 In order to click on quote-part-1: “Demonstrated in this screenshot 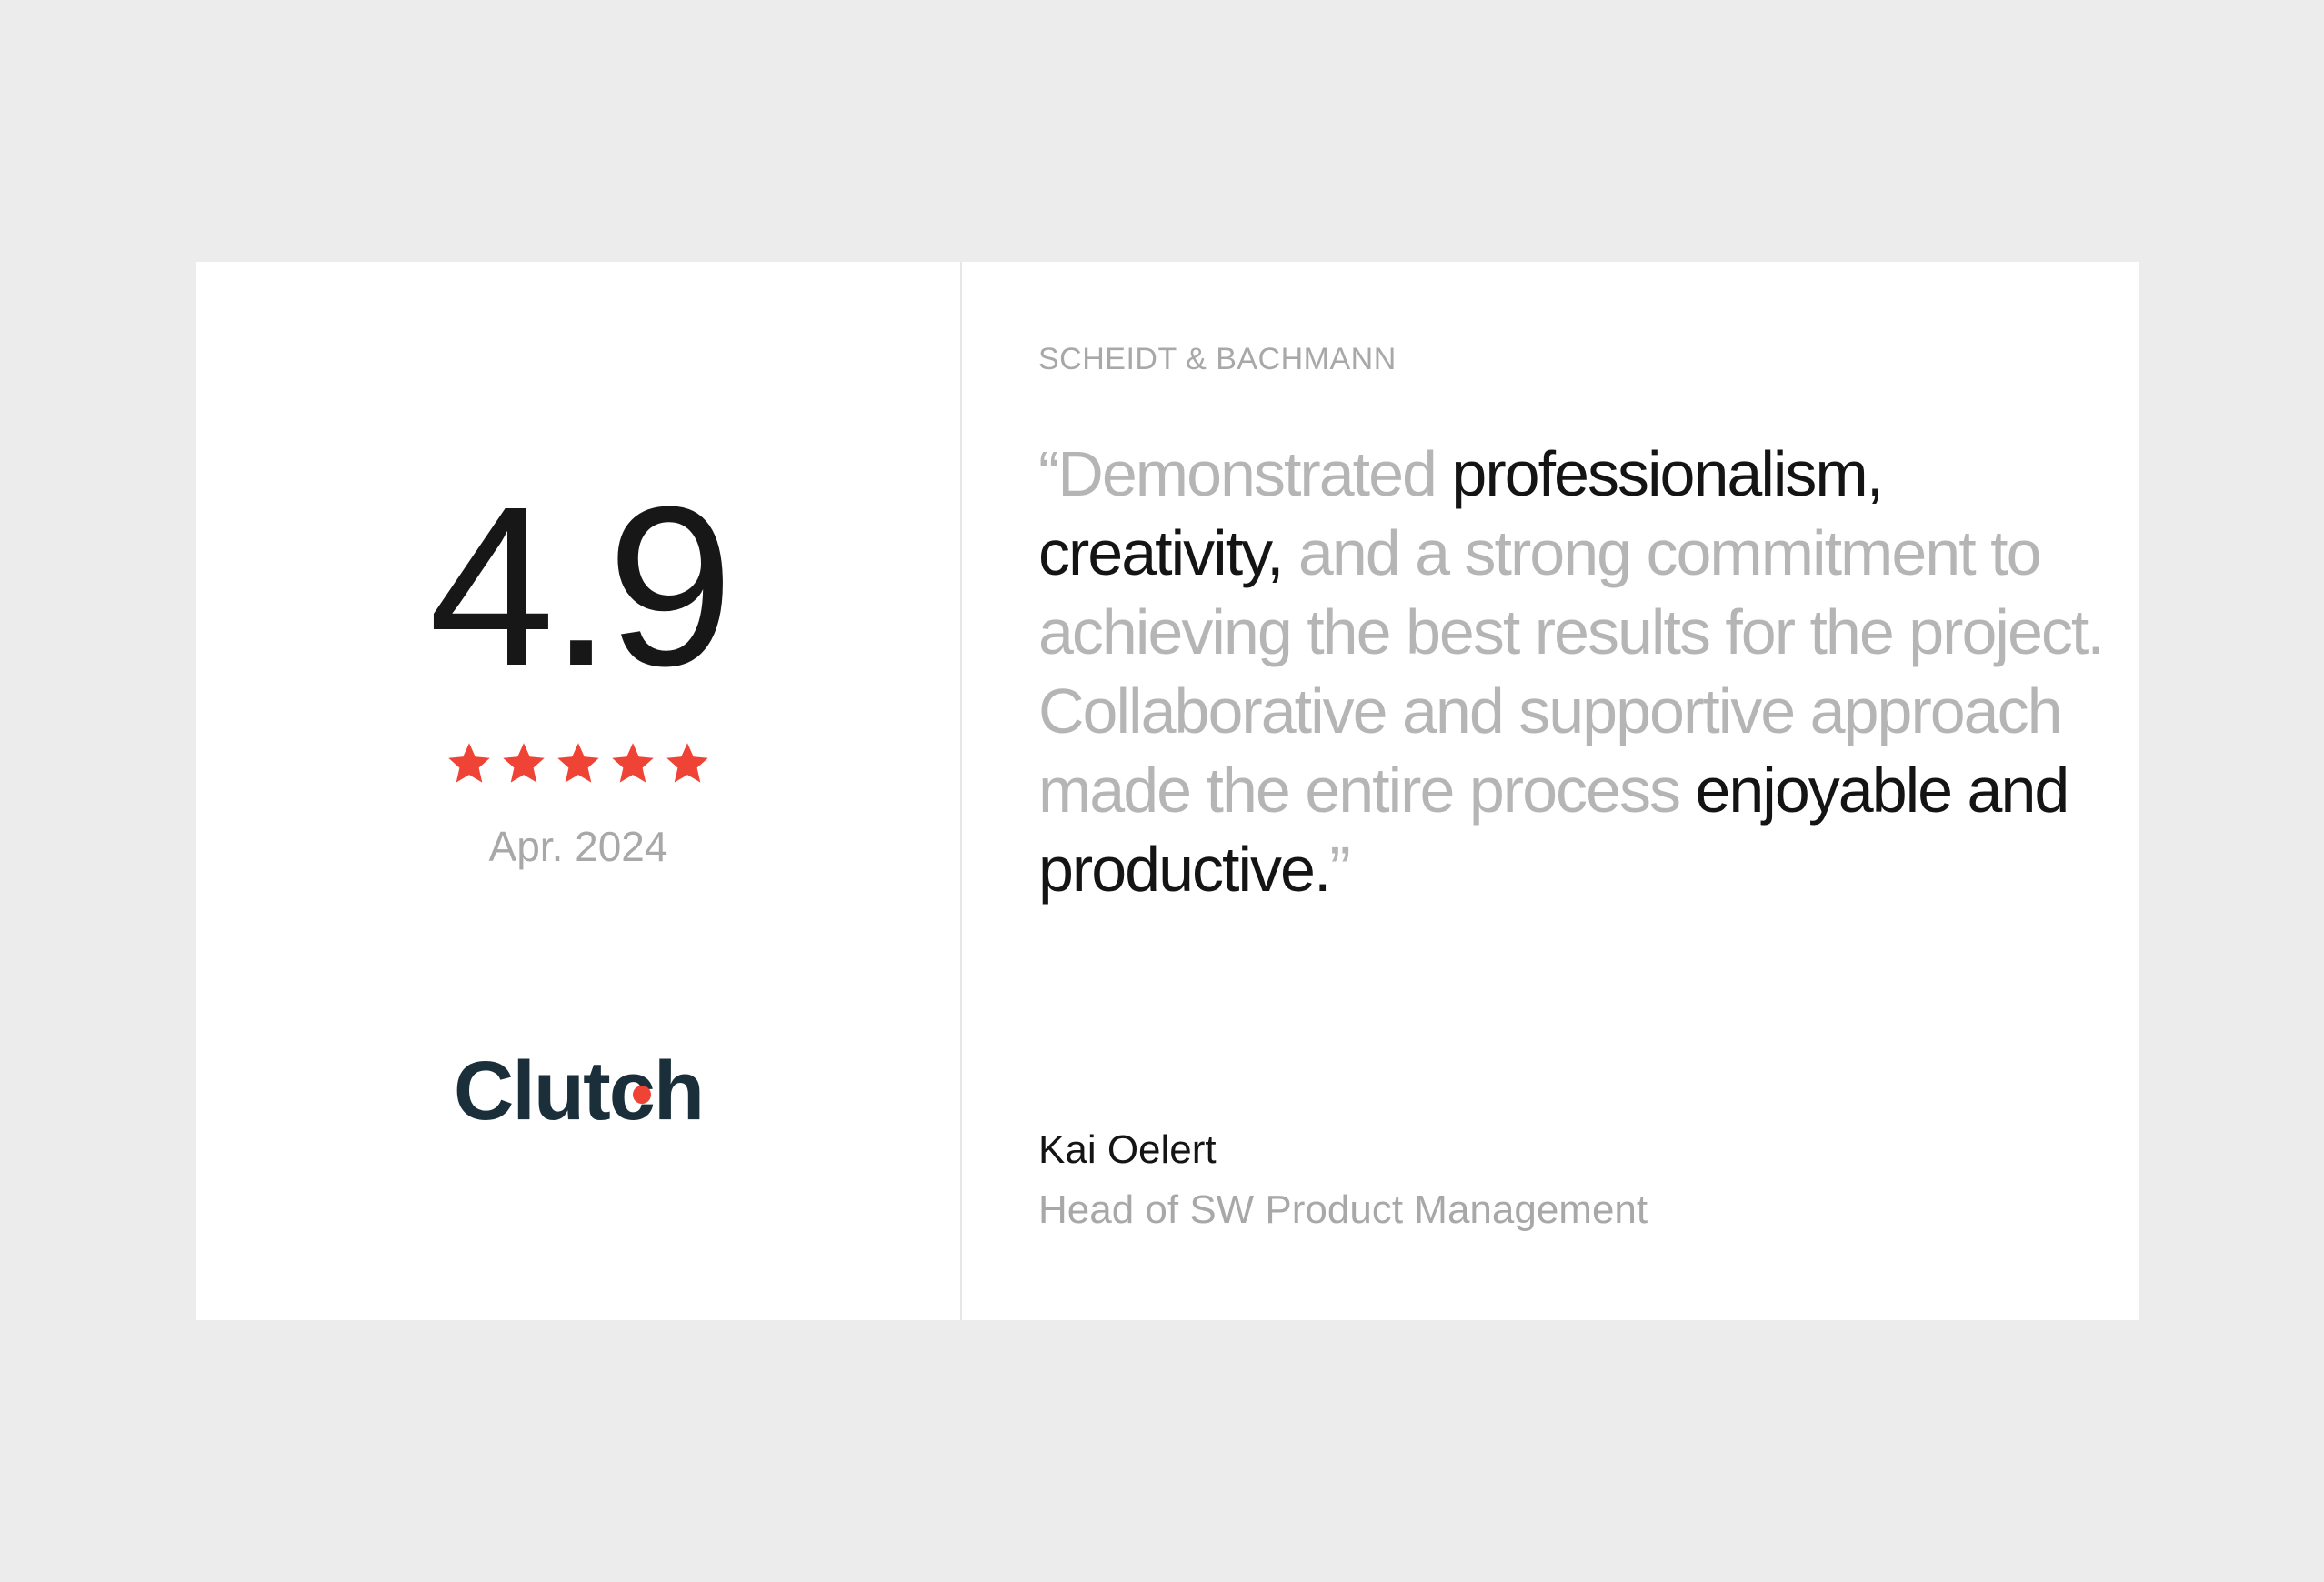, I will do `click(1245, 473)`.